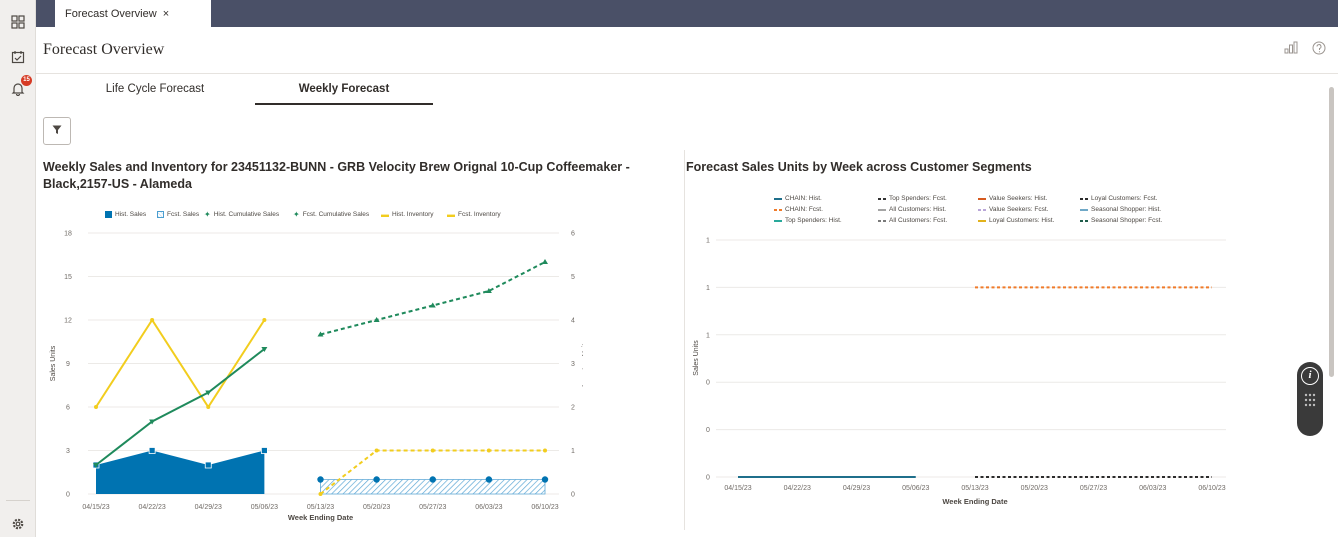 The width and height of the screenshot is (1338, 537). What do you see at coordinates (166, 14) in the screenshot?
I see `close-tab-icon: ×` at bounding box center [166, 14].